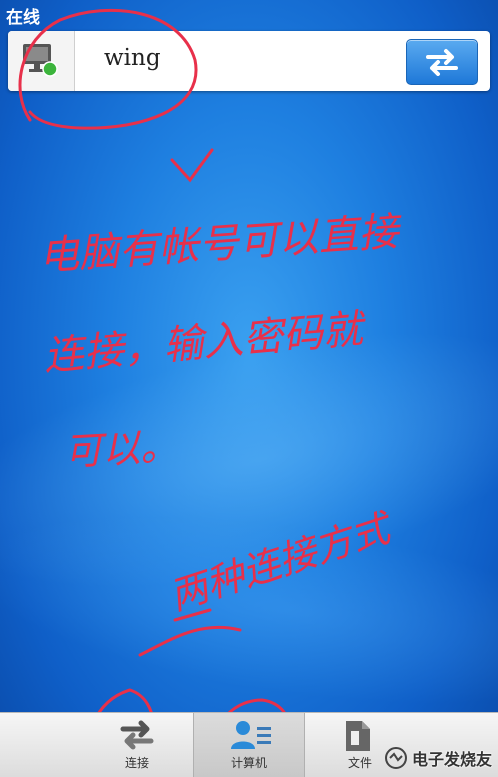 This screenshot has width=498, height=777. What do you see at coordinates (220, 244) in the screenshot?
I see `annotation-line-1: 电脑有帐号可以直接` at bounding box center [220, 244].